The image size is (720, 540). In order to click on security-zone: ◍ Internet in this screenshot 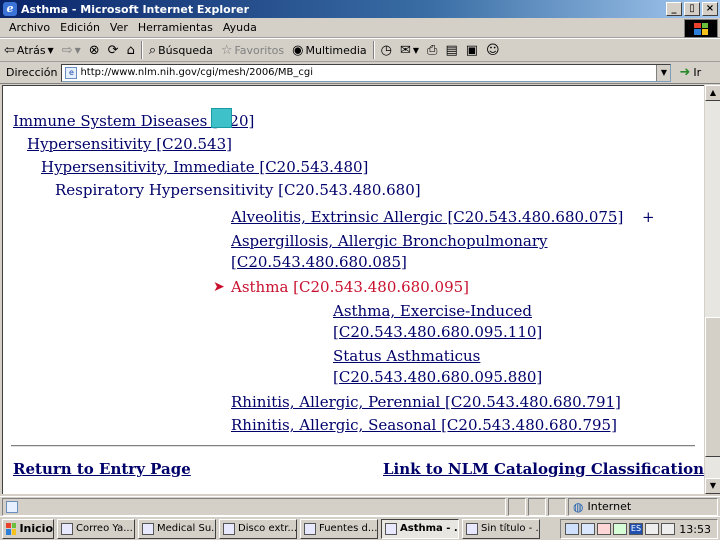, I will do `click(643, 506)`.